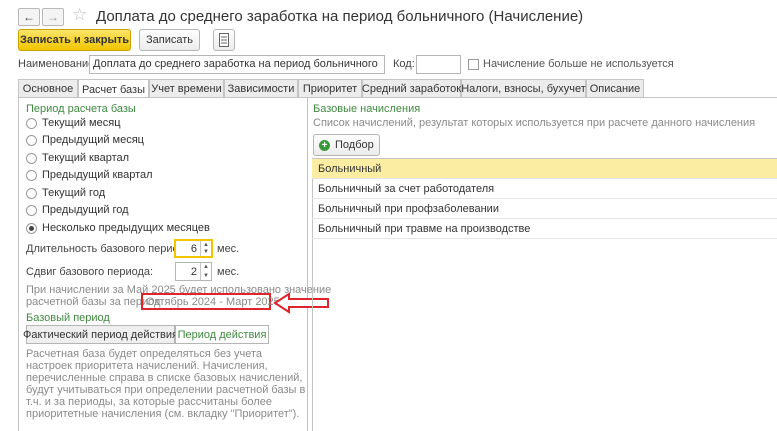 Image resolution: width=777 pixels, height=431 pixels. Describe the element at coordinates (523, 88) in the screenshot. I see `tab-taxes: Налоги, взносы, бухучет` at that location.